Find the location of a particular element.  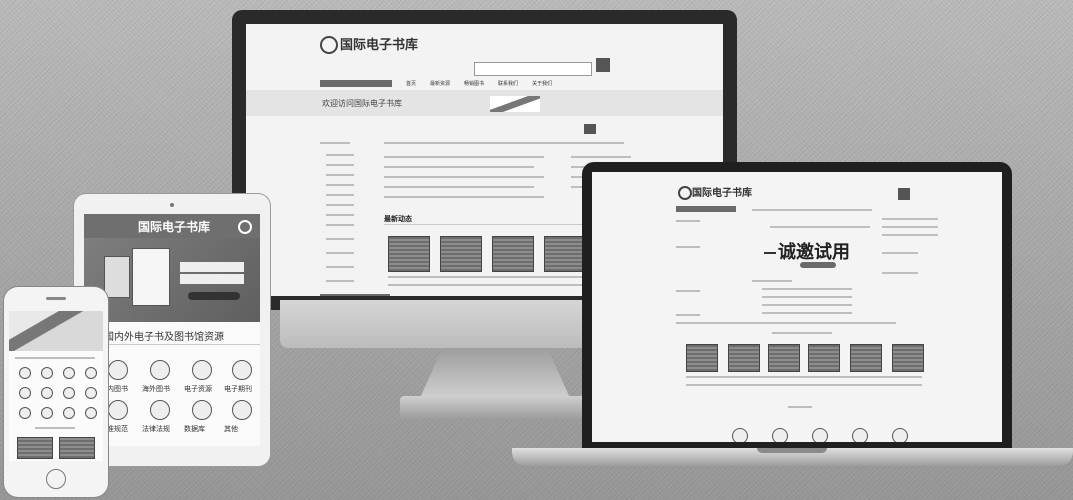

icon-label: 数据库 is located at coordinates (194, 429).